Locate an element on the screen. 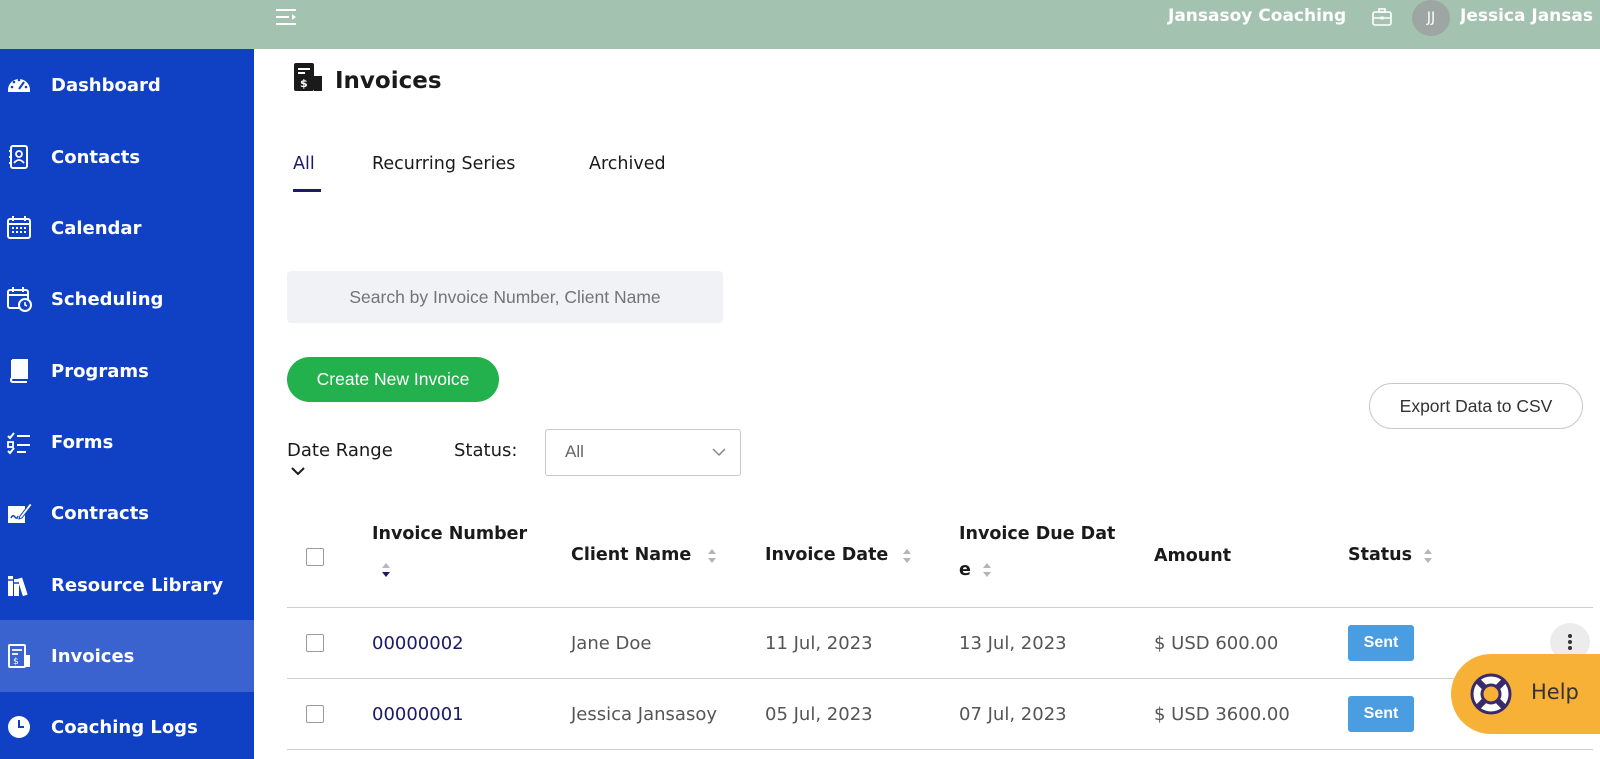 This screenshot has width=1600, height=759. sidebar-item-label: Dashboard is located at coordinates (106, 85).